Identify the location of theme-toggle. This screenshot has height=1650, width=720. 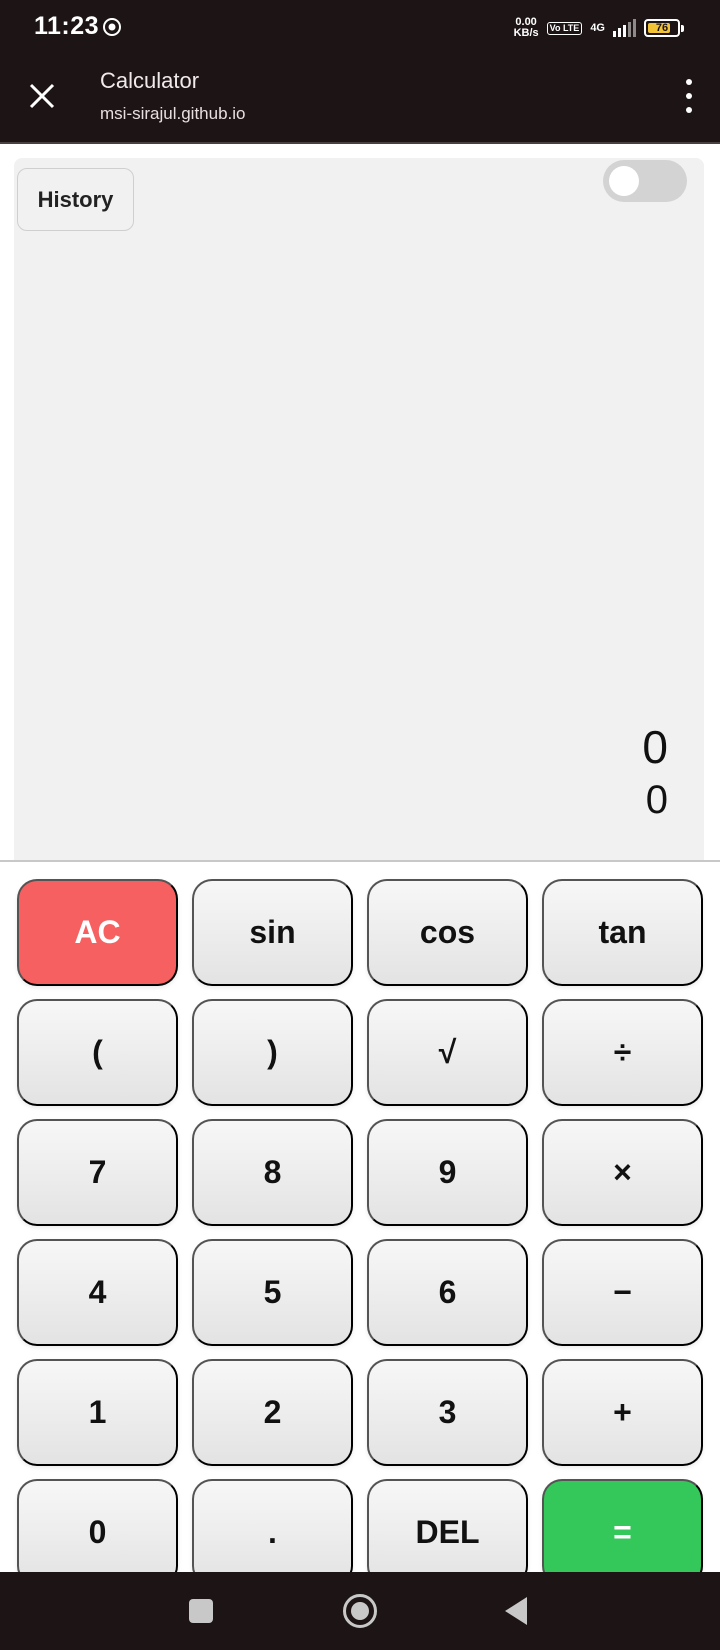
(645, 181).